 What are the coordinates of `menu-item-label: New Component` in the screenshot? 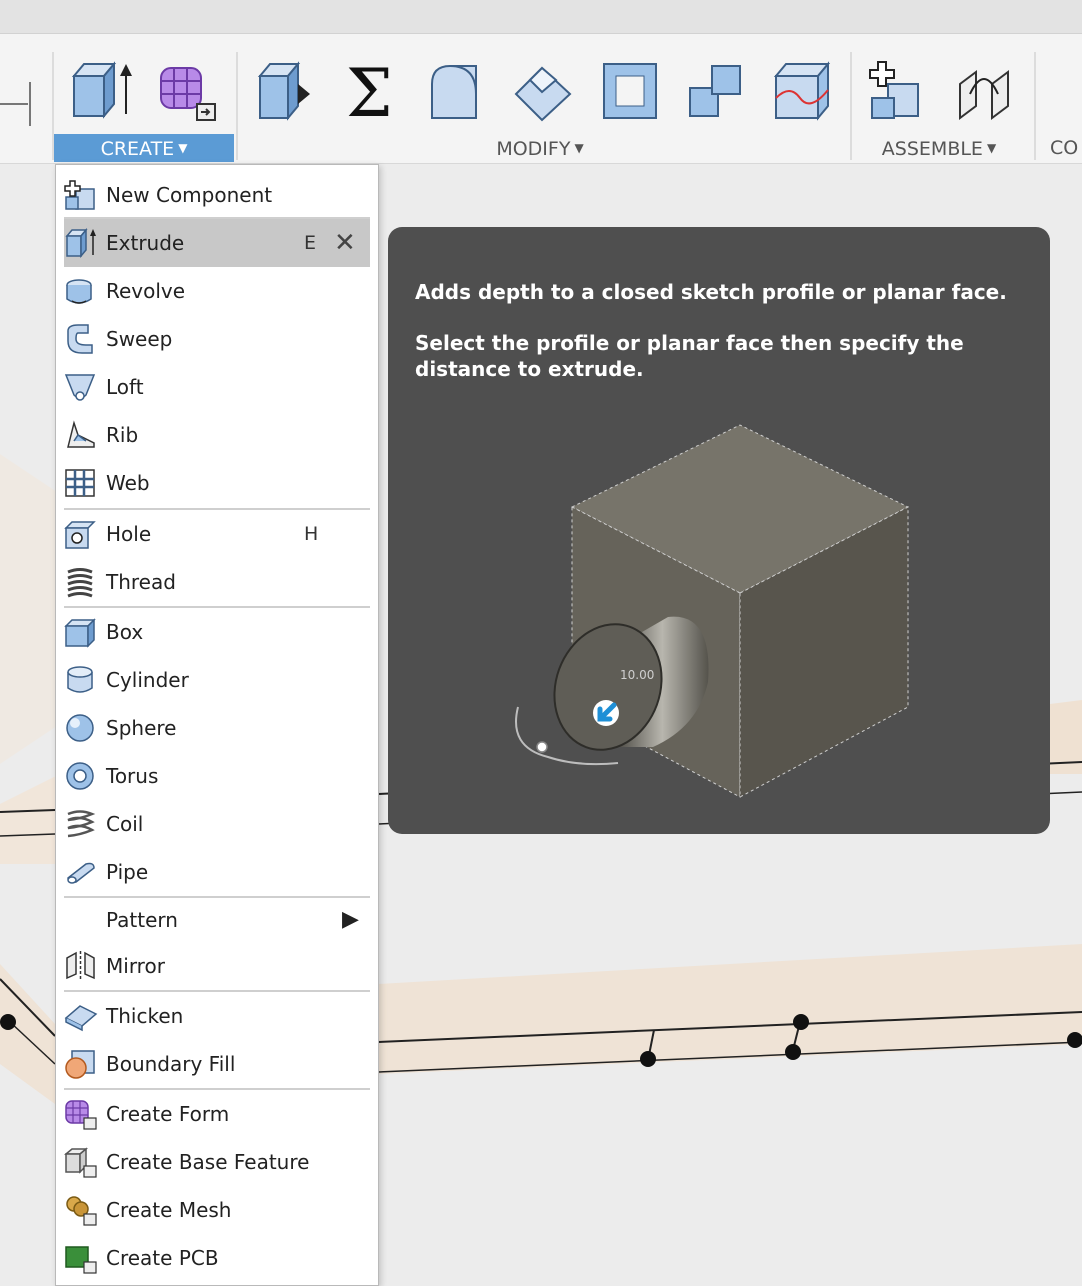 It's located at (189, 195).